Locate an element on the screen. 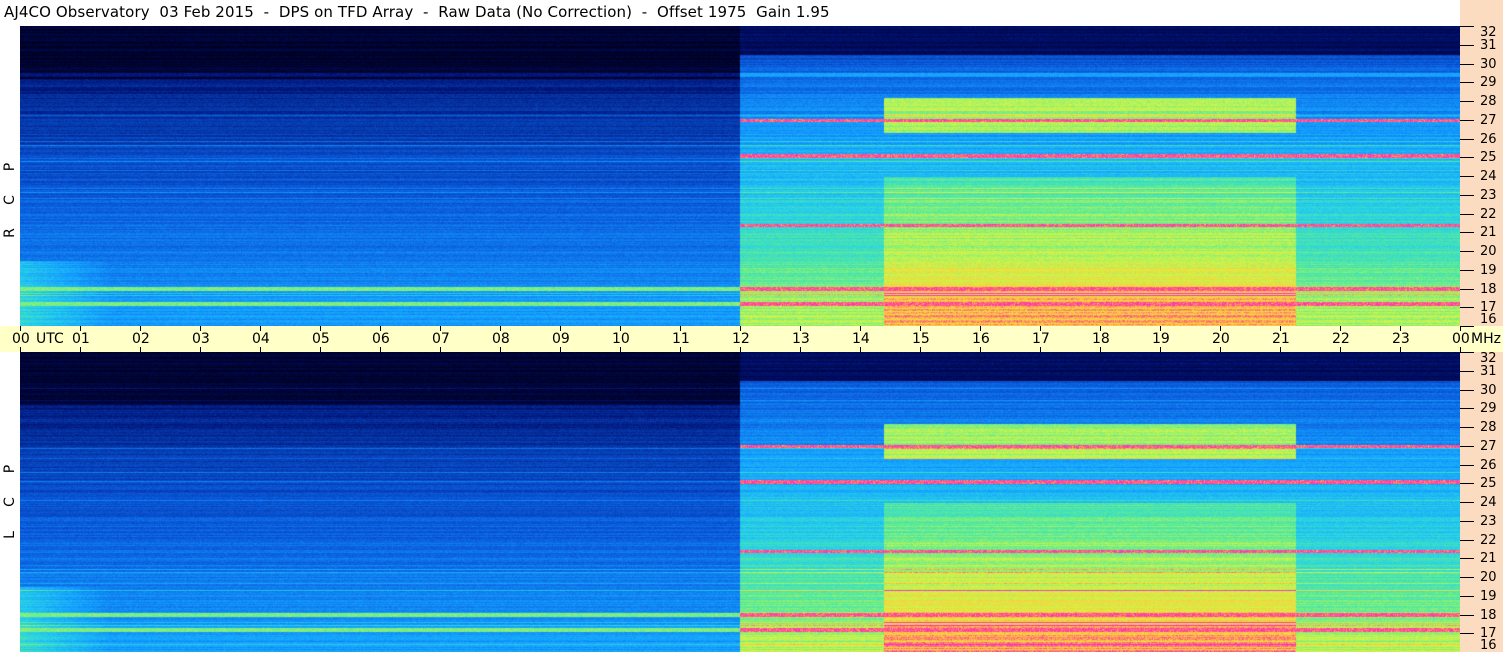 This screenshot has height=672, width=1503. time-tick-label: 15 is located at coordinates (921, 339).